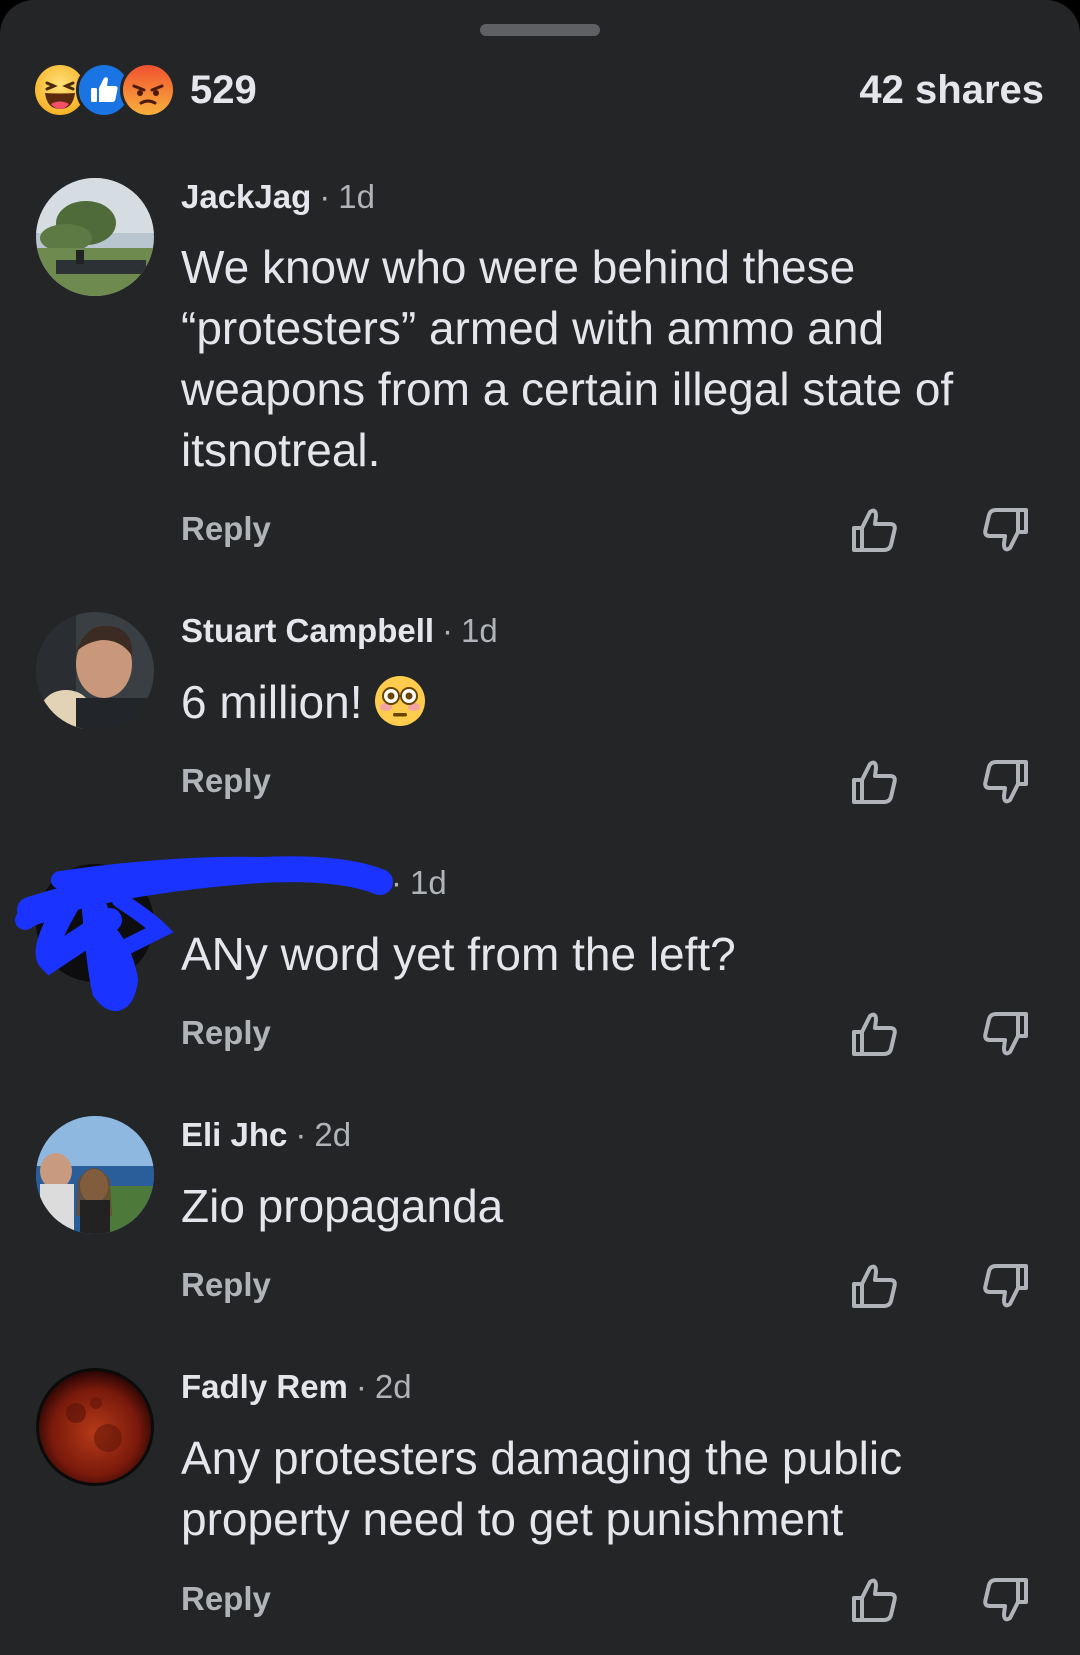 The width and height of the screenshot is (1080, 1655). What do you see at coordinates (204, 933) in the screenshot?
I see `redaction-scribble` at bounding box center [204, 933].